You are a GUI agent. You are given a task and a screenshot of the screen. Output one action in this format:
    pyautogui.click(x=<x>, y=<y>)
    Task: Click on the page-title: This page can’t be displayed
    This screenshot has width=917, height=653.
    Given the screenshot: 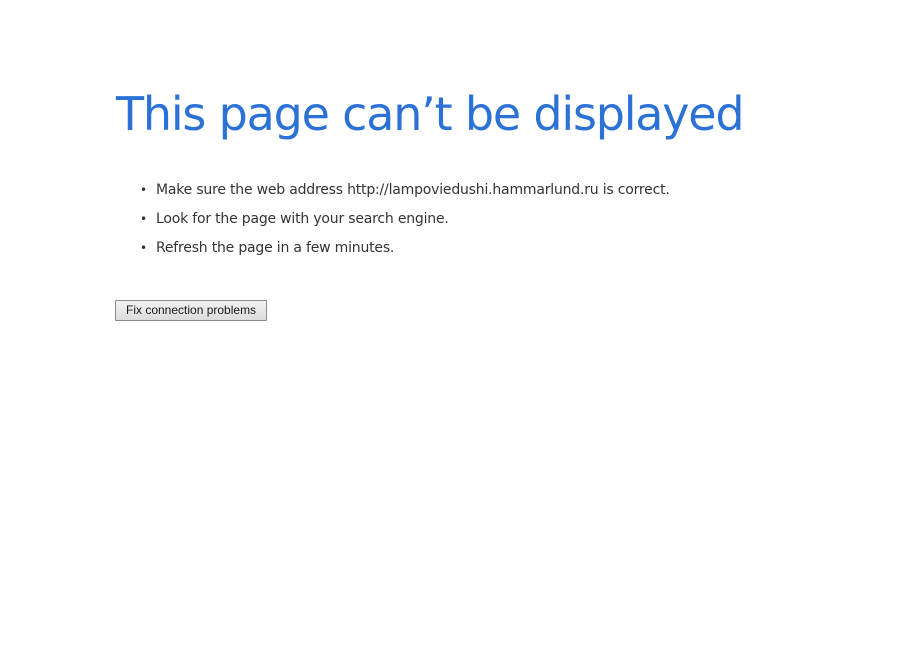 What is the action you would take?
    pyautogui.click(x=430, y=114)
    